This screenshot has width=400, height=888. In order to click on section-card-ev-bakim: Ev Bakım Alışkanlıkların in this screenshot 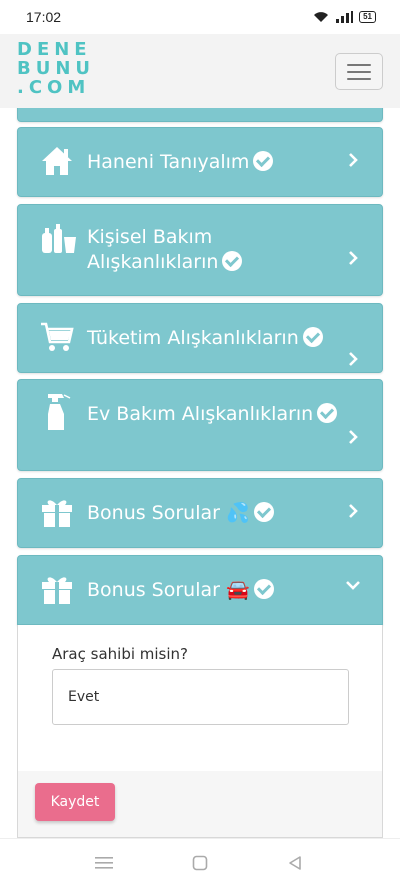, I will do `click(200, 425)`.